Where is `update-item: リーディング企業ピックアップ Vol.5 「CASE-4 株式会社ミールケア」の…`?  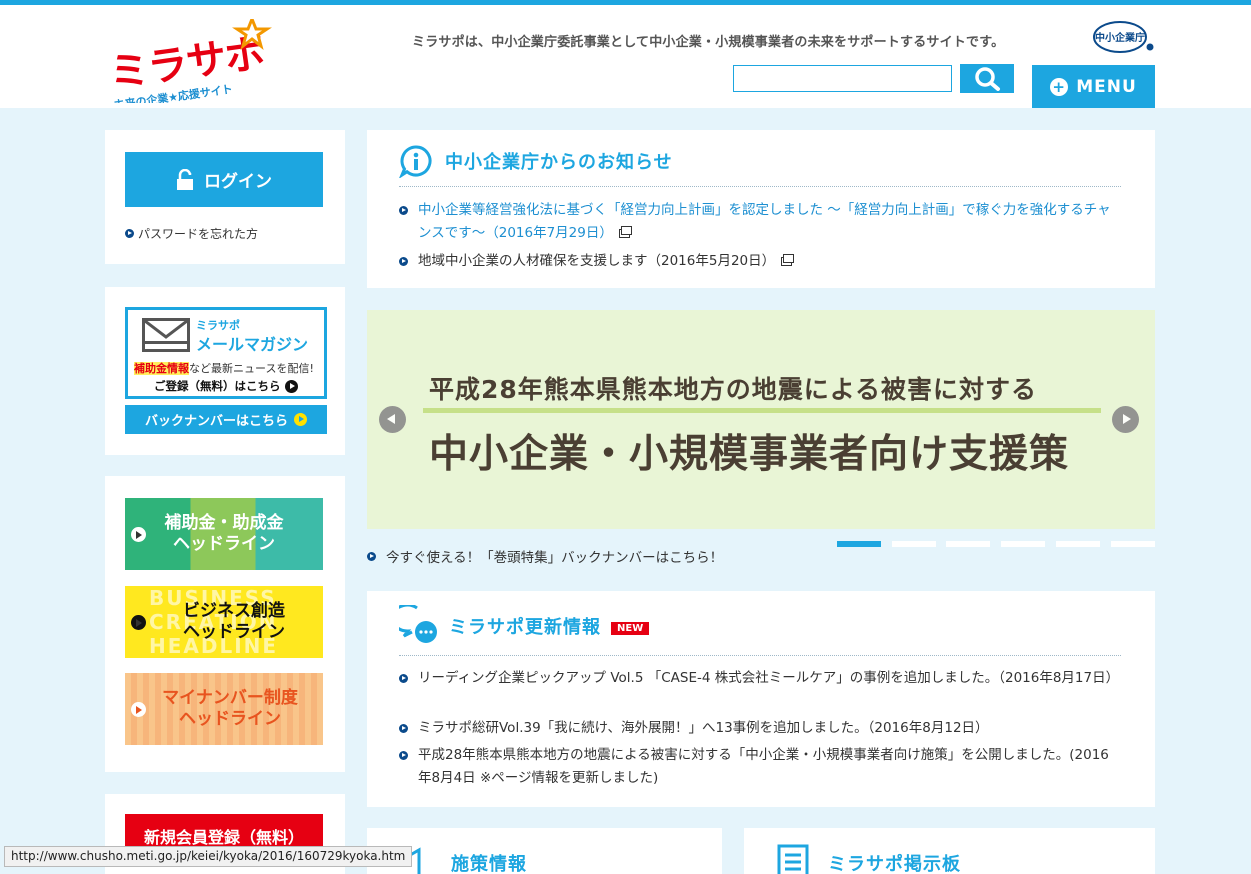 update-item: リーディング企業ピックアップ Vol.5 「CASE-4 株式会社ミールケア」の… is located at coordinates (759, 678).